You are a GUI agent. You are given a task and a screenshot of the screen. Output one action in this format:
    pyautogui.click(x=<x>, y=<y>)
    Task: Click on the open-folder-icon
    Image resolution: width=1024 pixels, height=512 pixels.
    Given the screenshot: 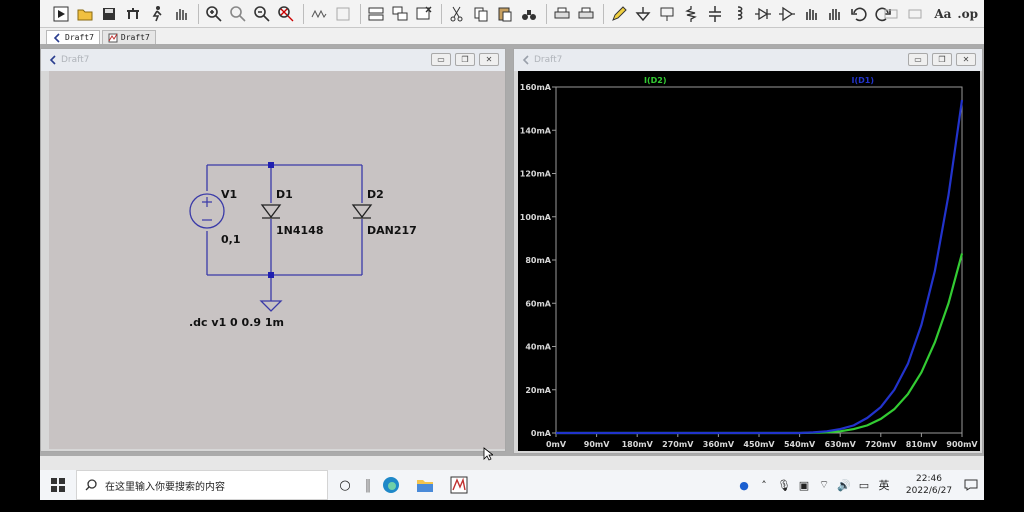 What is the action you would take?
    pyautogui.click(x=85, y=14)
    